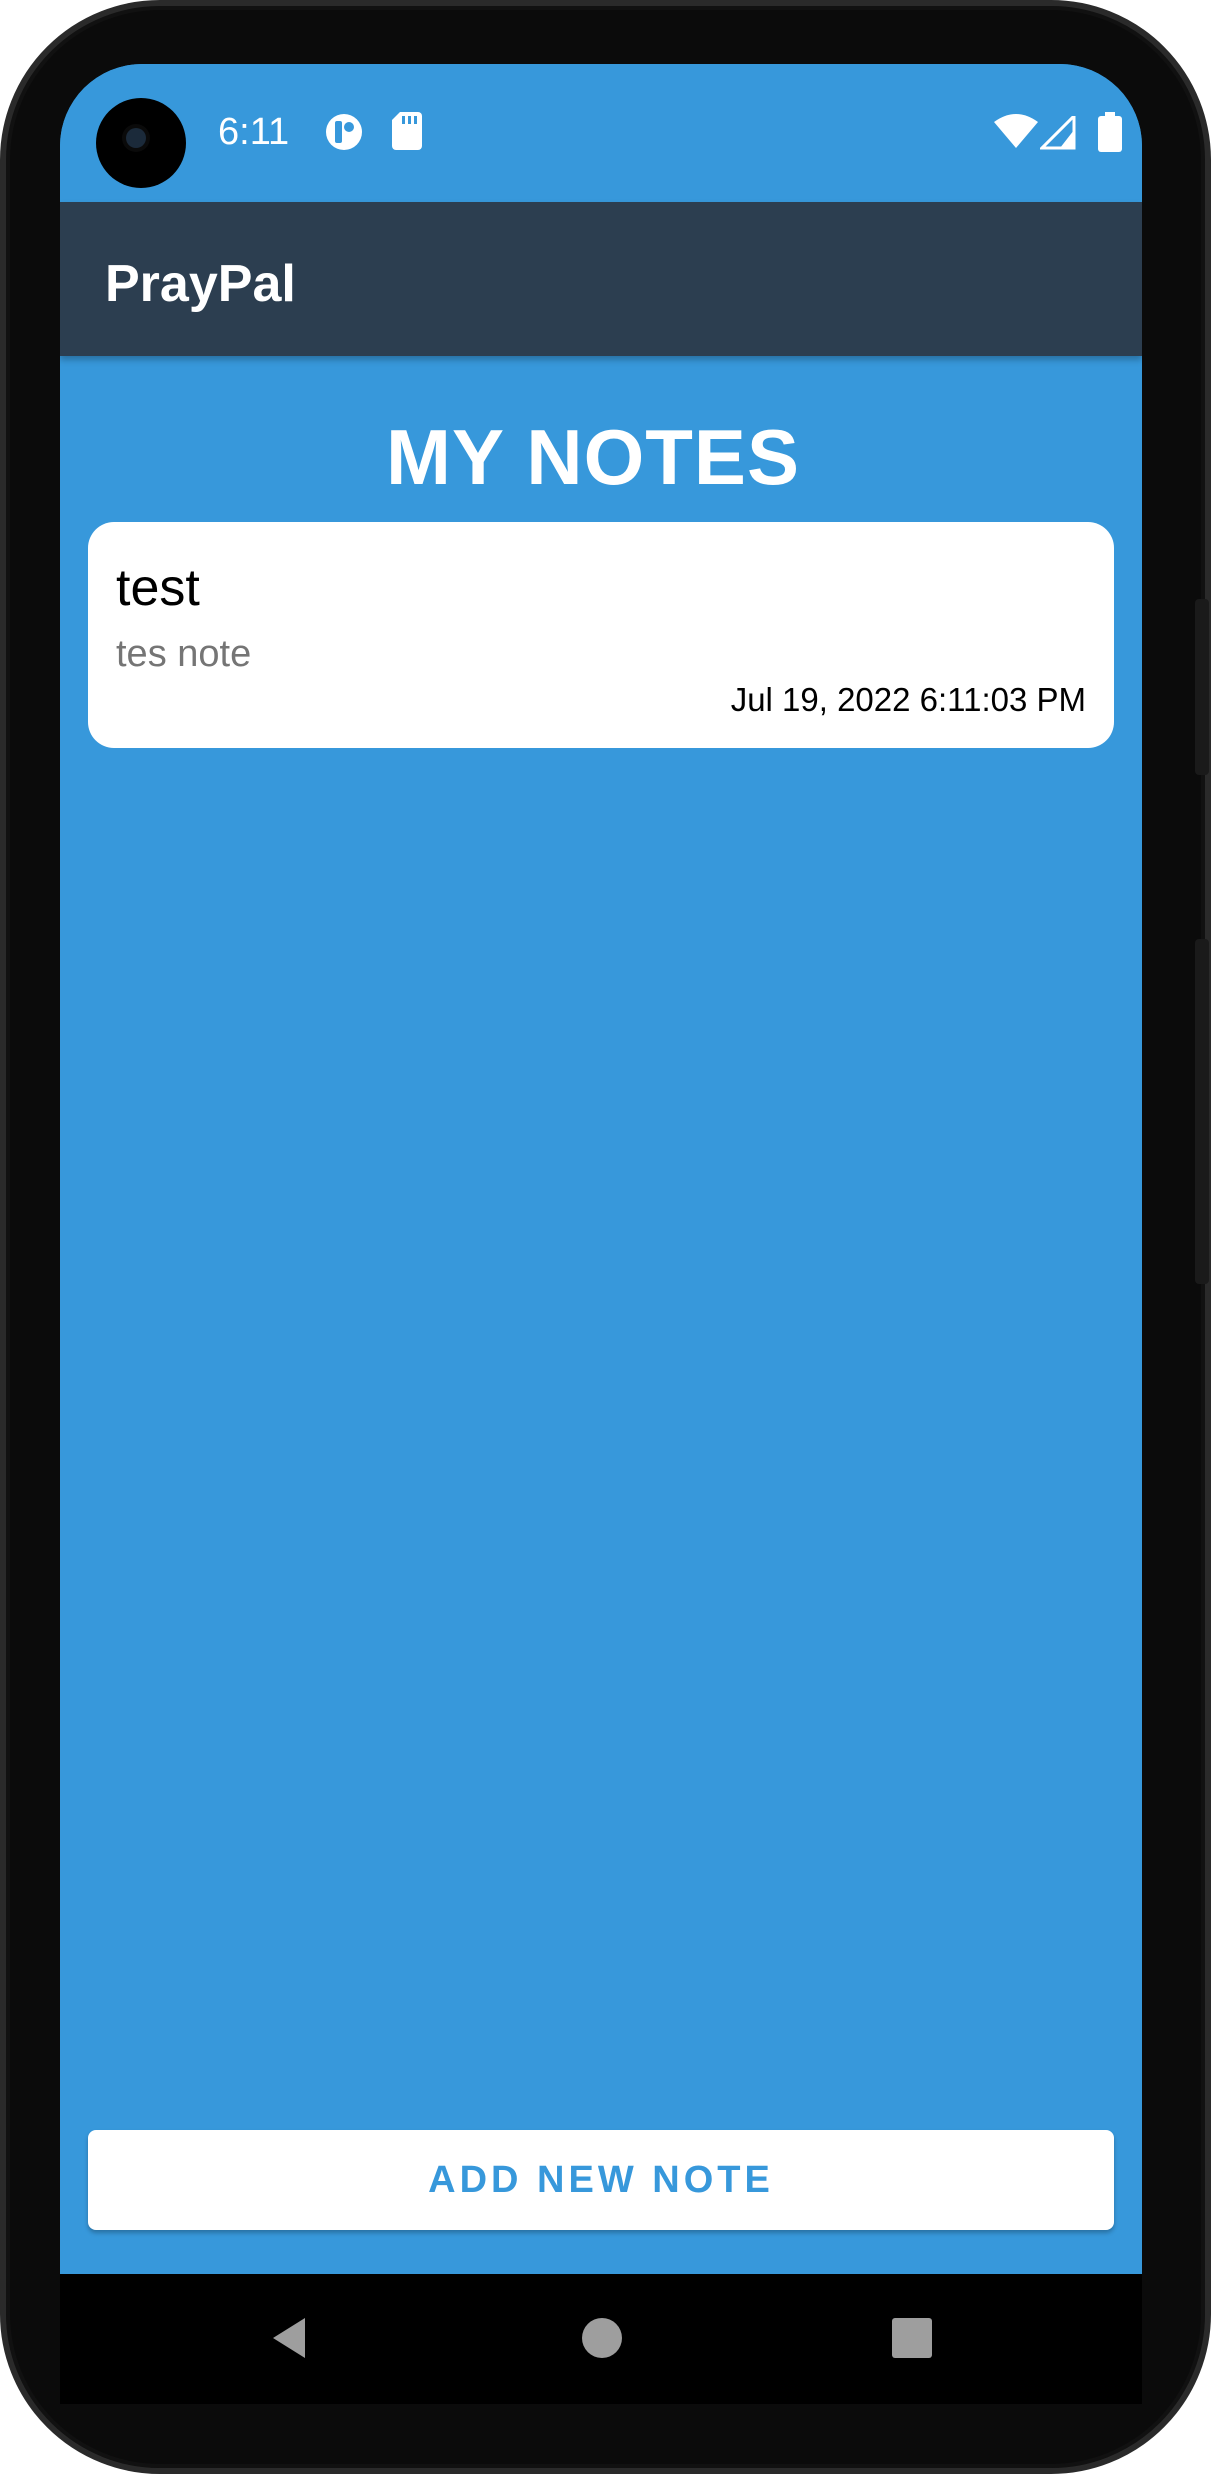  Describe the element at coordinates (344, 134) in the screenshot. I see `r-app-icon` at that location.